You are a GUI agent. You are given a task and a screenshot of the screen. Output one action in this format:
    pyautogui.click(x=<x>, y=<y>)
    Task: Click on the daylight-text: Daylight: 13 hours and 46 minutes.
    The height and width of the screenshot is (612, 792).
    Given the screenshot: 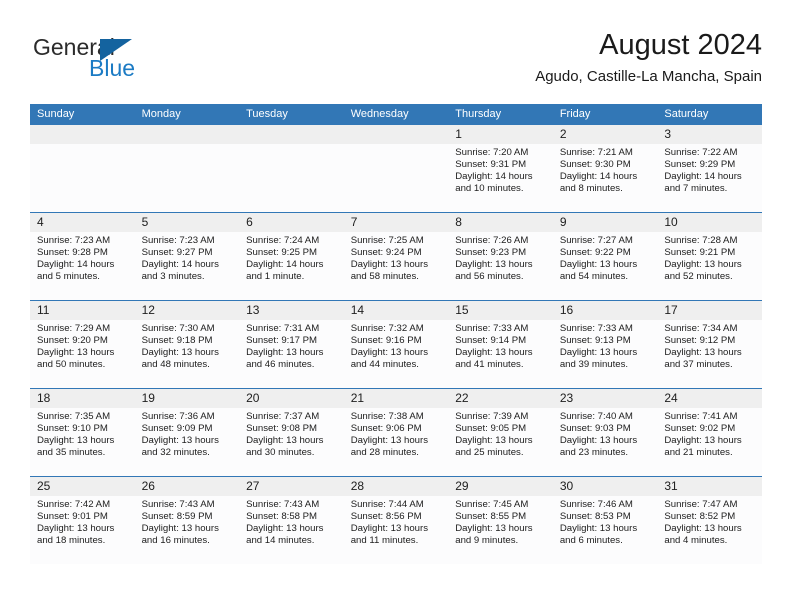 What is the action you would take?
    pyautogui.click(x=285, y=358)
    